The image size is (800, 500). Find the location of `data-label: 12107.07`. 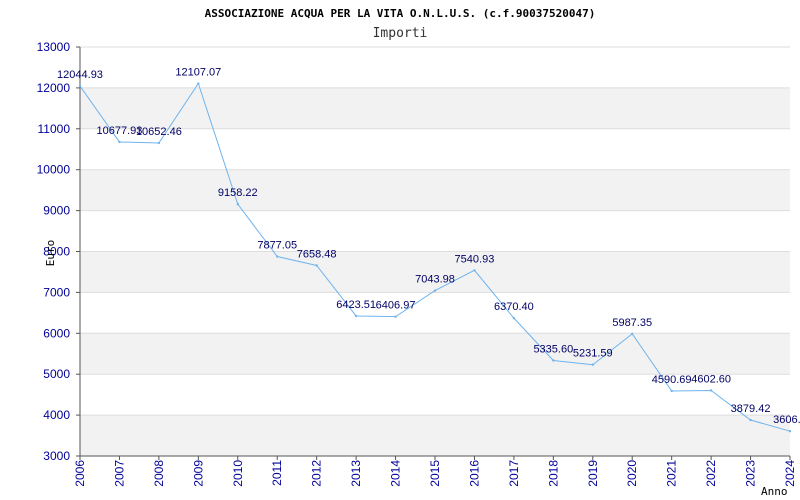

data-label: 12107.07 is located at coordinates (198, 73).